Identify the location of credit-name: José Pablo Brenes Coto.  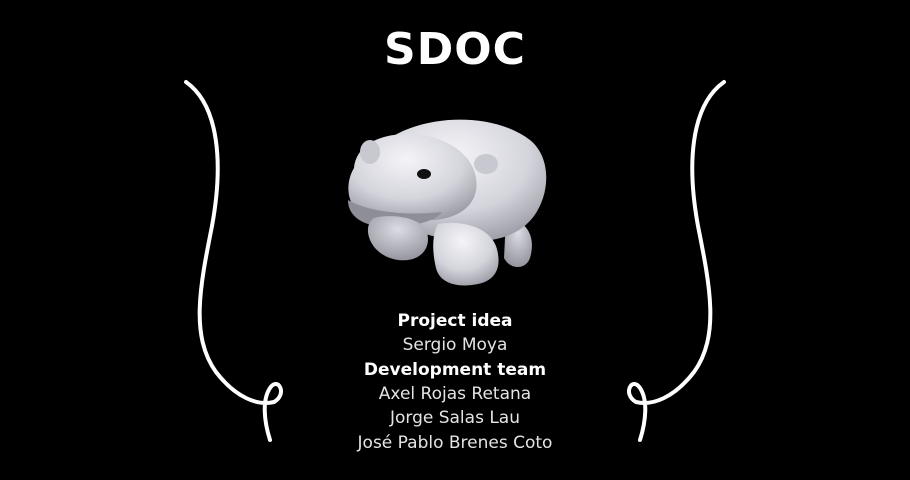
(455, 442).